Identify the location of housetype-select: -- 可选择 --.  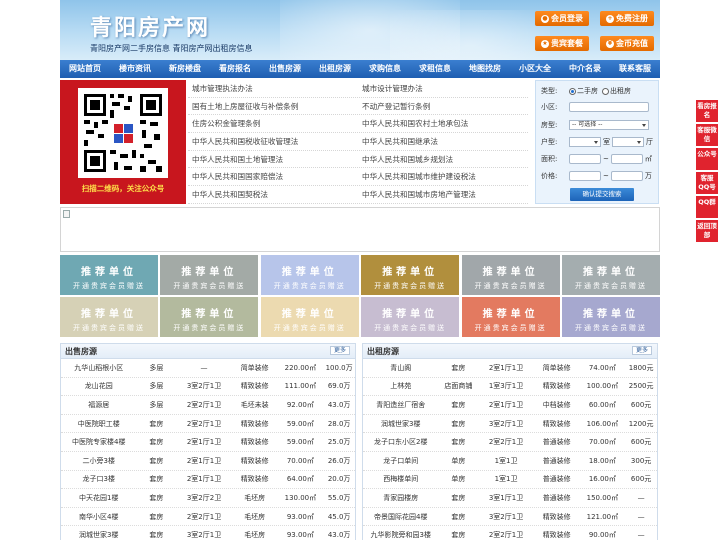
(609, 125).